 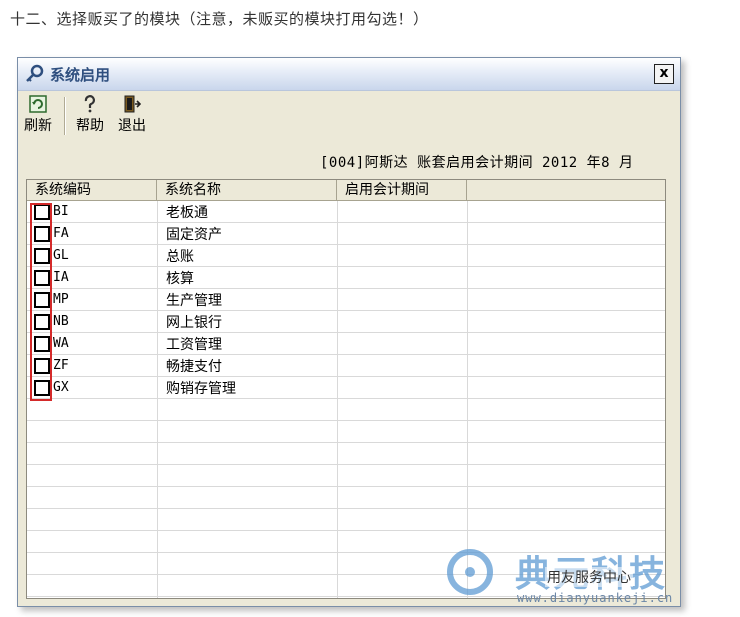 What do you see at coordinates (219, 19) in the screenshot?
I see `page-caption: 十二、选择贩买了的模块（注意，未贩买的模块打用勾选！）` at bounding box center [219, 19].